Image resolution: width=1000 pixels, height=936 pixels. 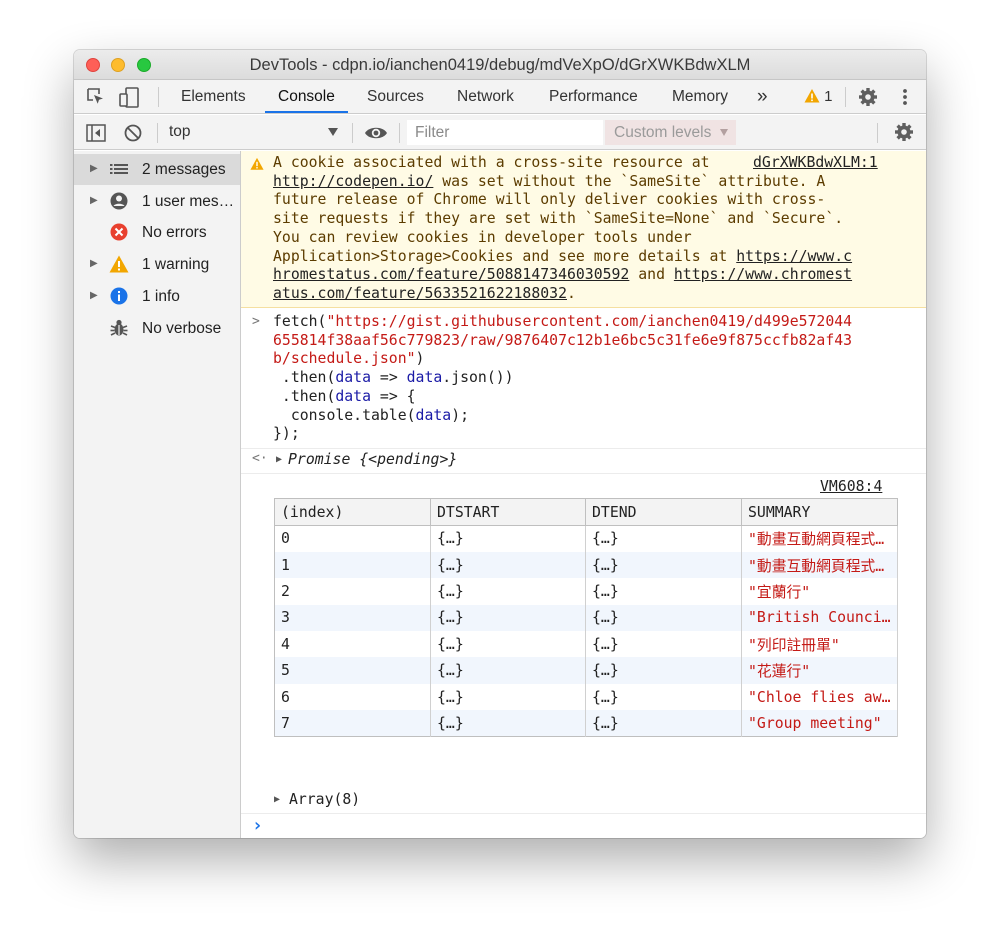 I want to click on column-header: SUMMARY, so click(x=819, y=512).